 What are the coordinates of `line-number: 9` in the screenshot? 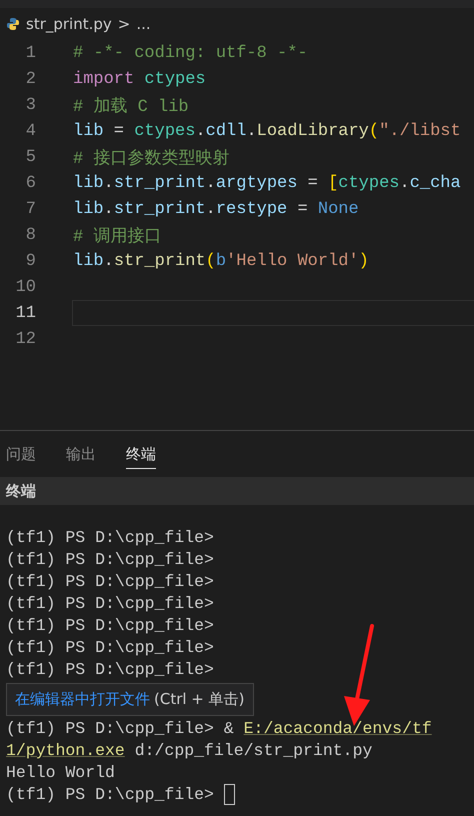 It's located at (30, 261).